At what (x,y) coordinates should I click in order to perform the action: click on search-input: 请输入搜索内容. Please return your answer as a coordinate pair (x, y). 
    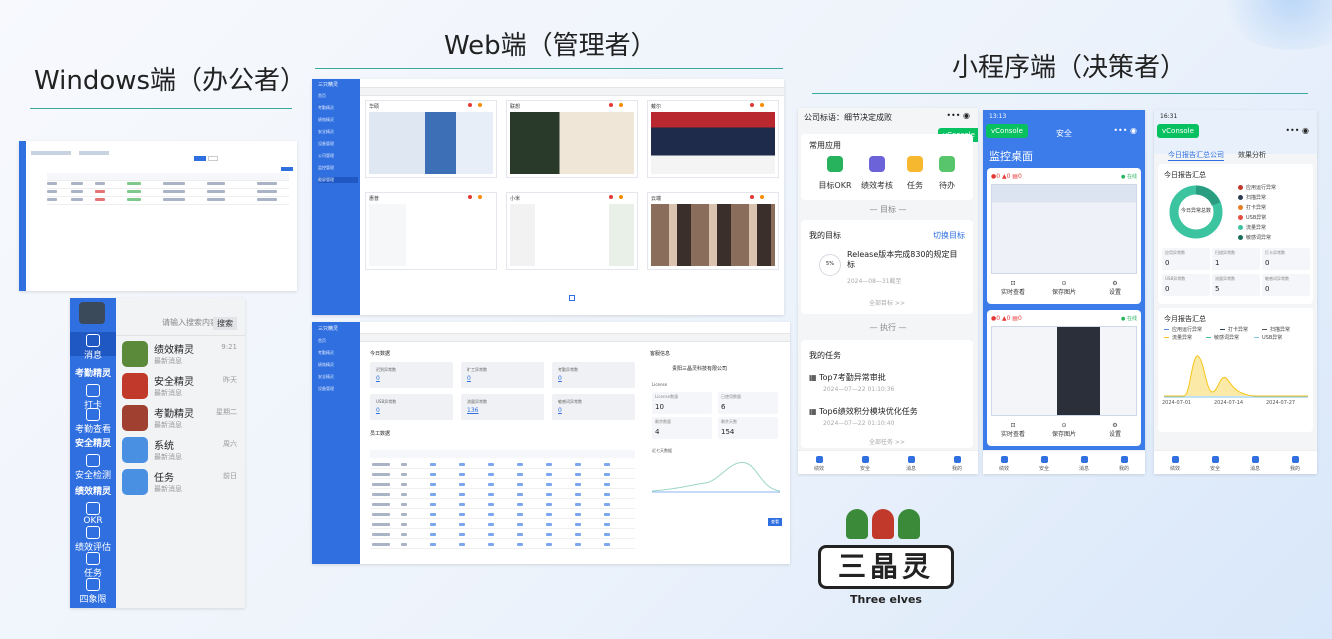
    Looking at the image, I should click on (190, 322).